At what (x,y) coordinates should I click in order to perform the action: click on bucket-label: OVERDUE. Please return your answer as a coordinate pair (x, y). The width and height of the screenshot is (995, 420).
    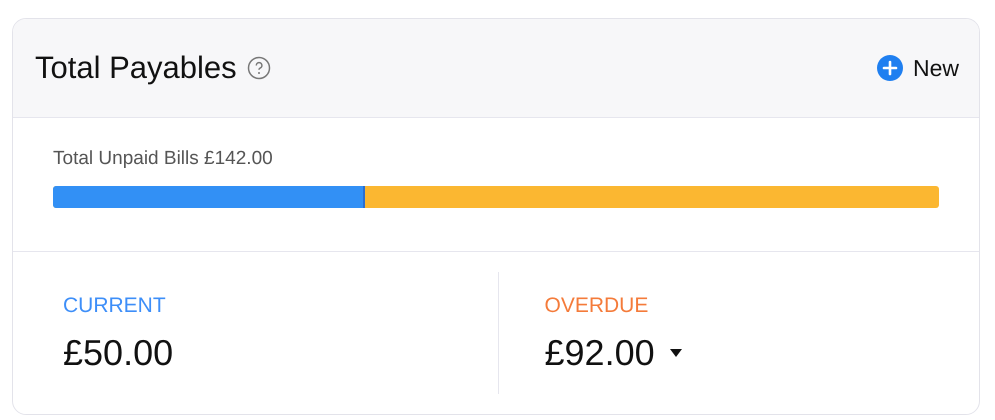
    Looking at the image, I should click on (596, 306).